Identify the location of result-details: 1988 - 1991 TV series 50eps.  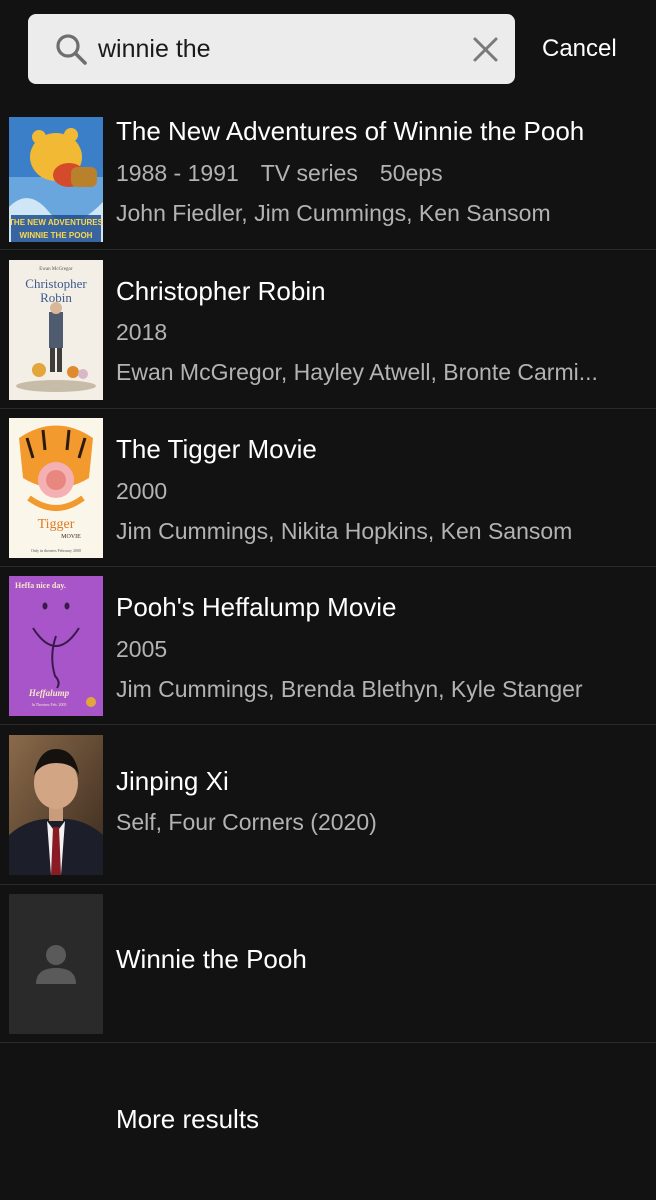
(279, 173).